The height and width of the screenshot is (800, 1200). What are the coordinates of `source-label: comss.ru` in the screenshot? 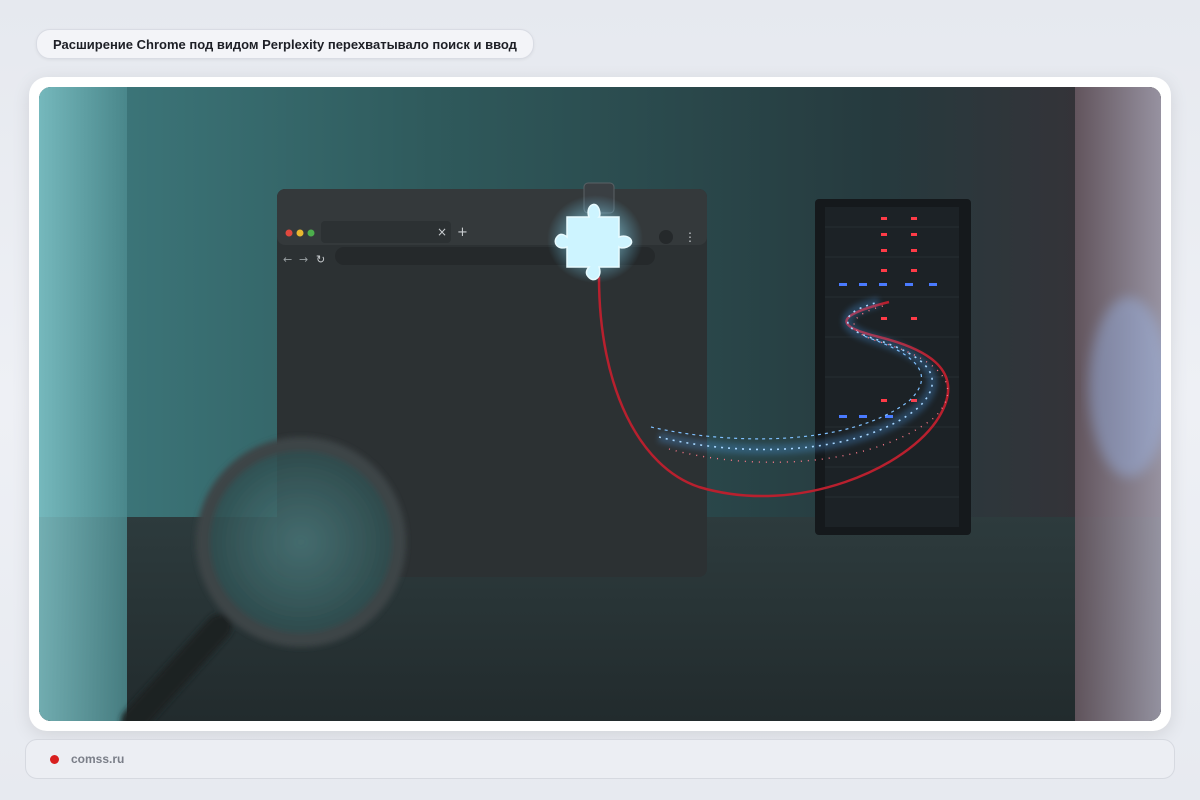 It's located at (97, 759).